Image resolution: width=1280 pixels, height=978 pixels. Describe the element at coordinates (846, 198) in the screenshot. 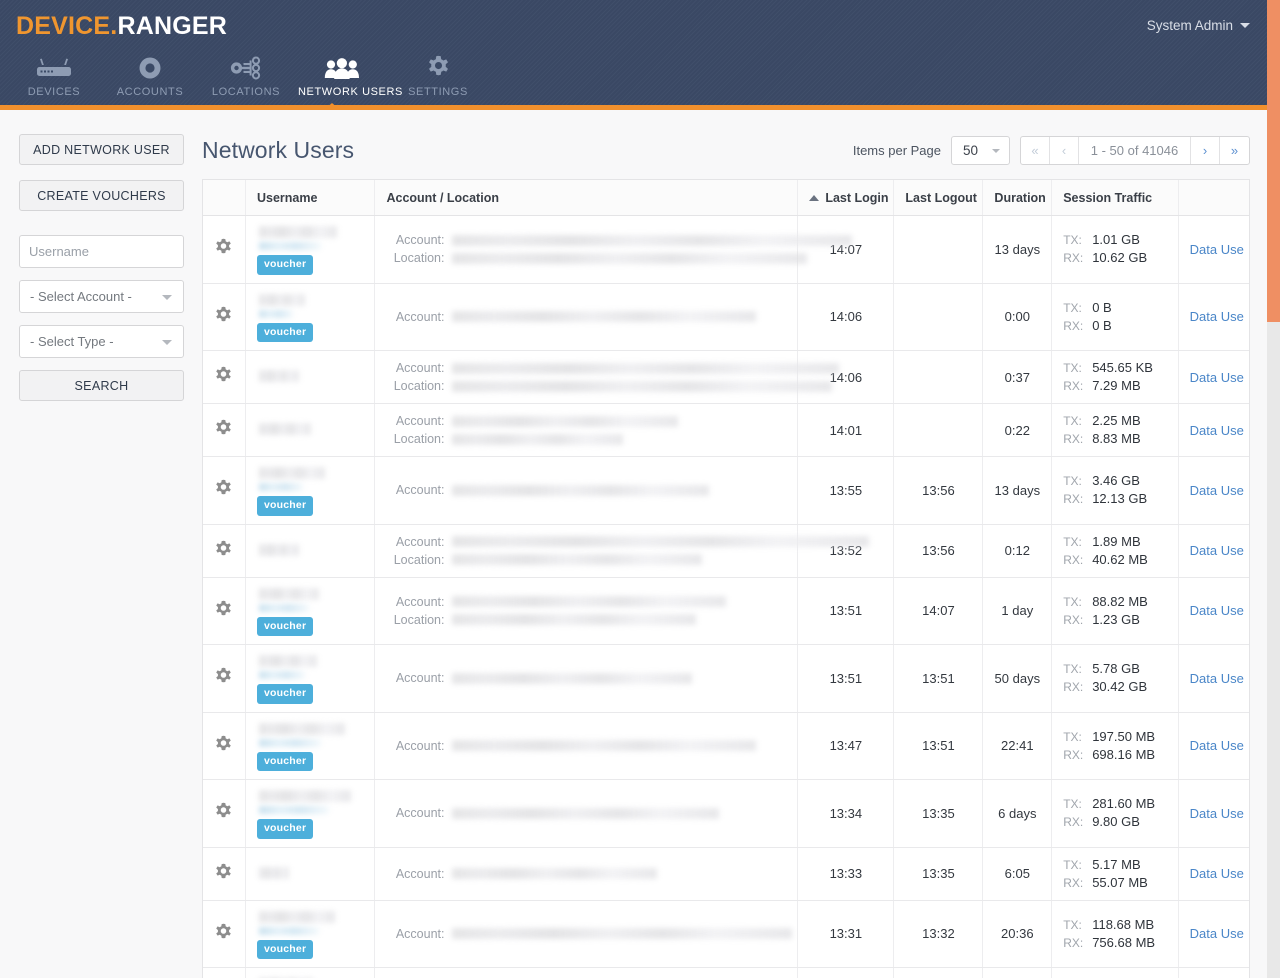

I see `col-last-login: Last Login` at that location.